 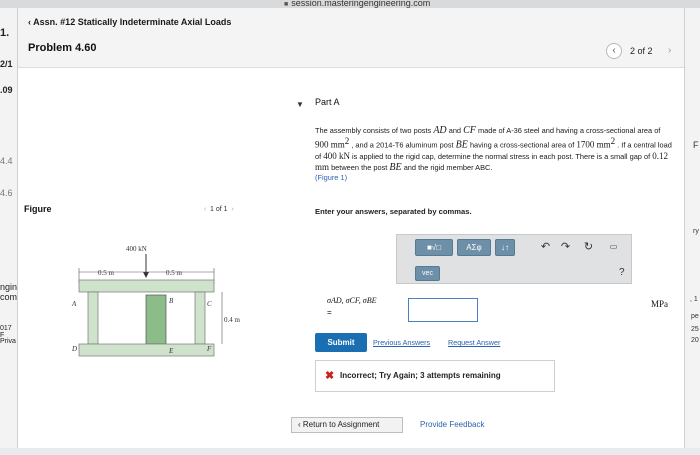 I want to click on point-label: D, so click(x=74, y=349).